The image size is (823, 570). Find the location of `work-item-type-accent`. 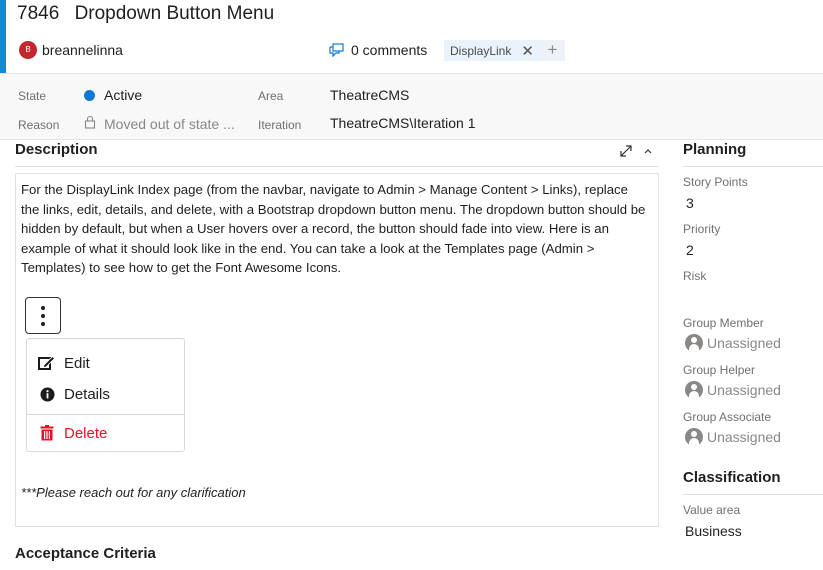

work-item-type-accent is located at coordinates (3, 36).